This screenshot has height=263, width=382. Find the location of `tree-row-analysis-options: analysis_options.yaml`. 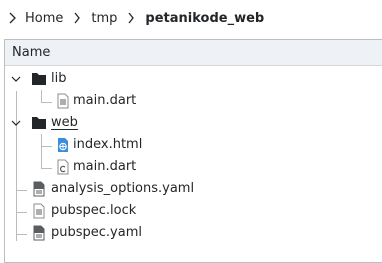

tree-row-analysis-options: analysis_options.yaml is located at coordinates (193, 189).